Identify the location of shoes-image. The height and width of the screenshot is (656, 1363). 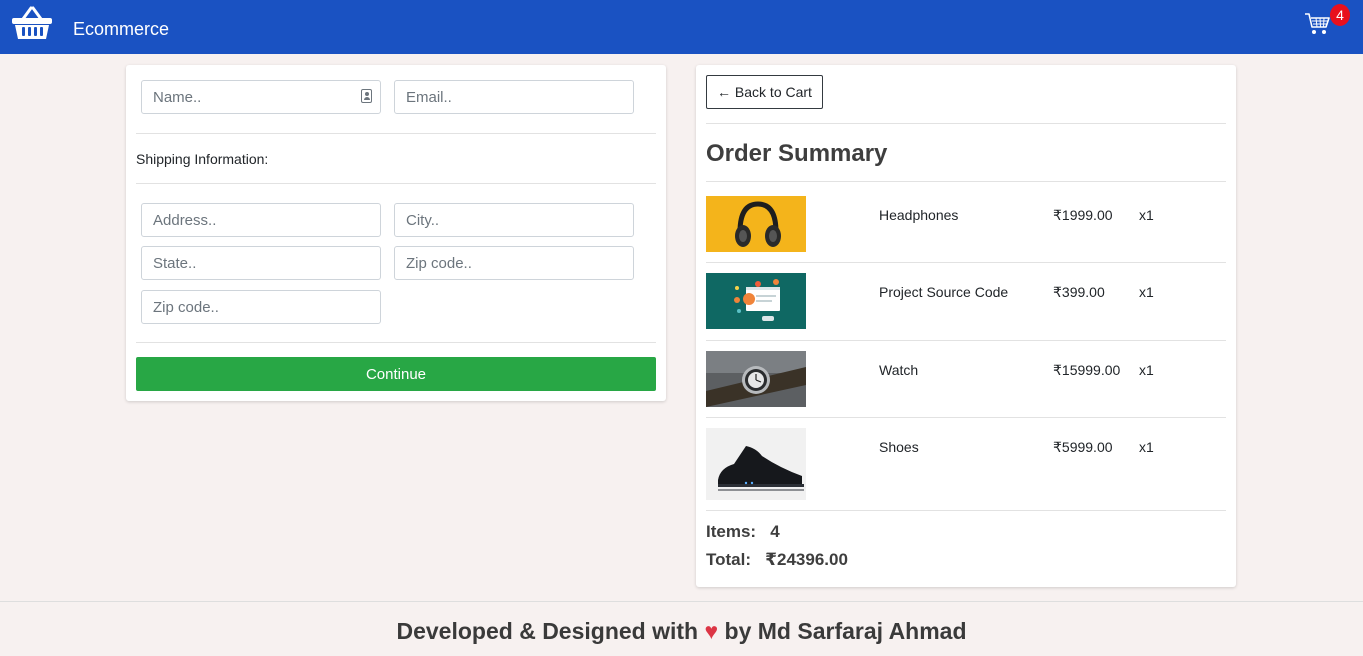
(756, 464).